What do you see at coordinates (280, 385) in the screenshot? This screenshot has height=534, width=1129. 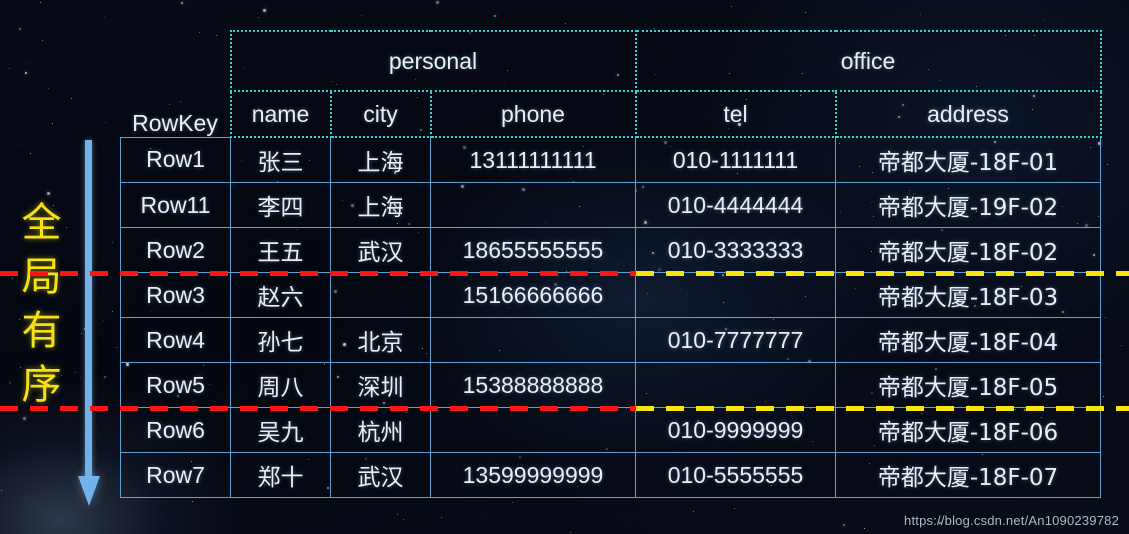 I see `cell-name: 周八` at bounding box center [280, 385].